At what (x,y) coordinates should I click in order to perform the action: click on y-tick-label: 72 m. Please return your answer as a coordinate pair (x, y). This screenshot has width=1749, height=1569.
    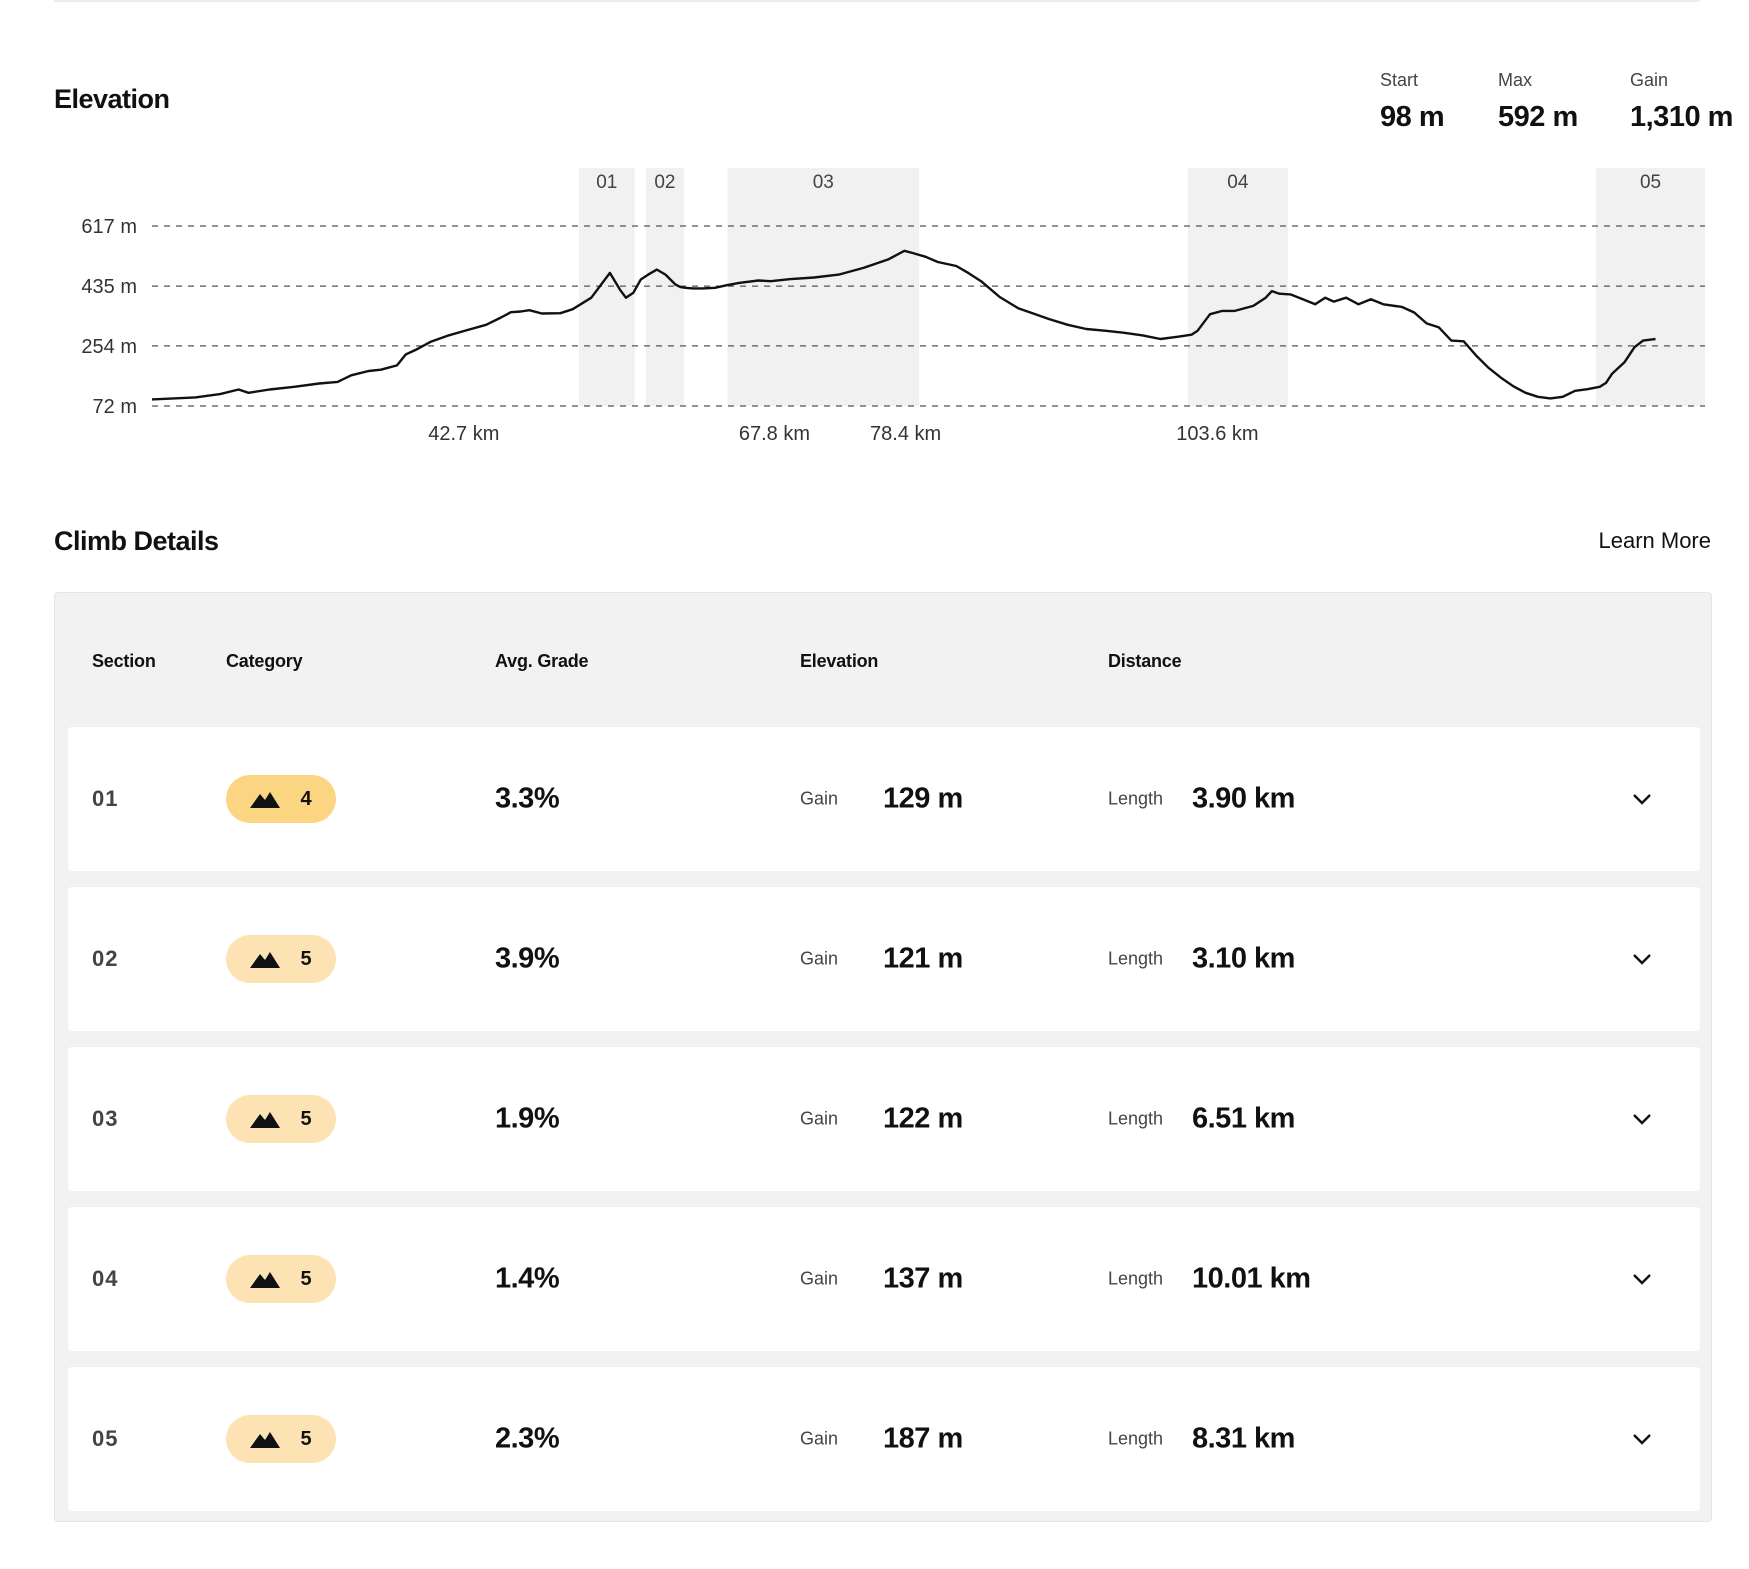
    Looking at the image, I should click on (115, 407).